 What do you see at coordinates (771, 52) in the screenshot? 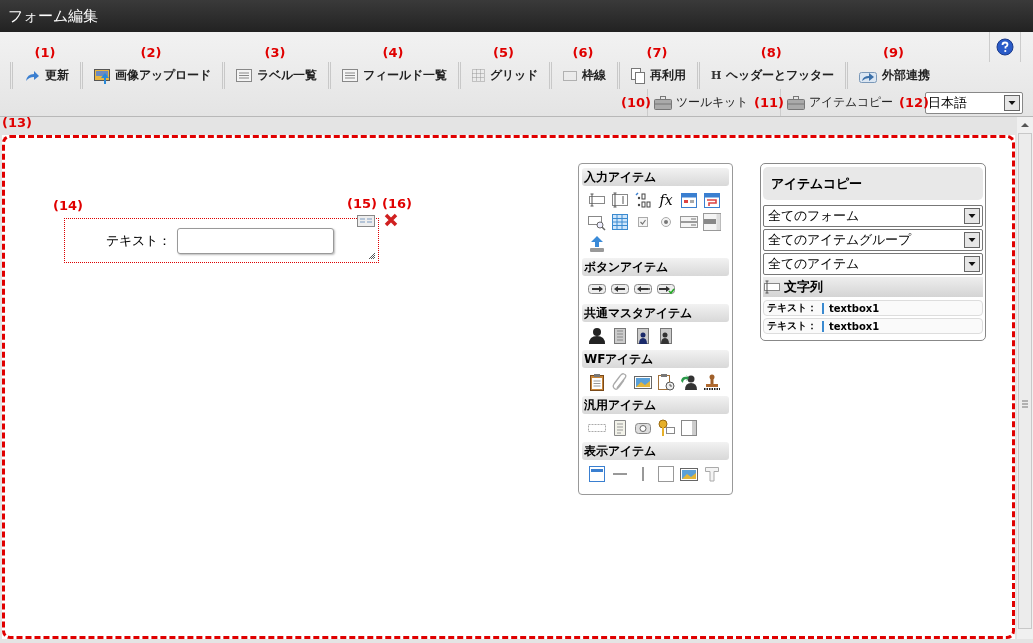
I see `annotation-number: (8)` at bounding box center [771, 52].